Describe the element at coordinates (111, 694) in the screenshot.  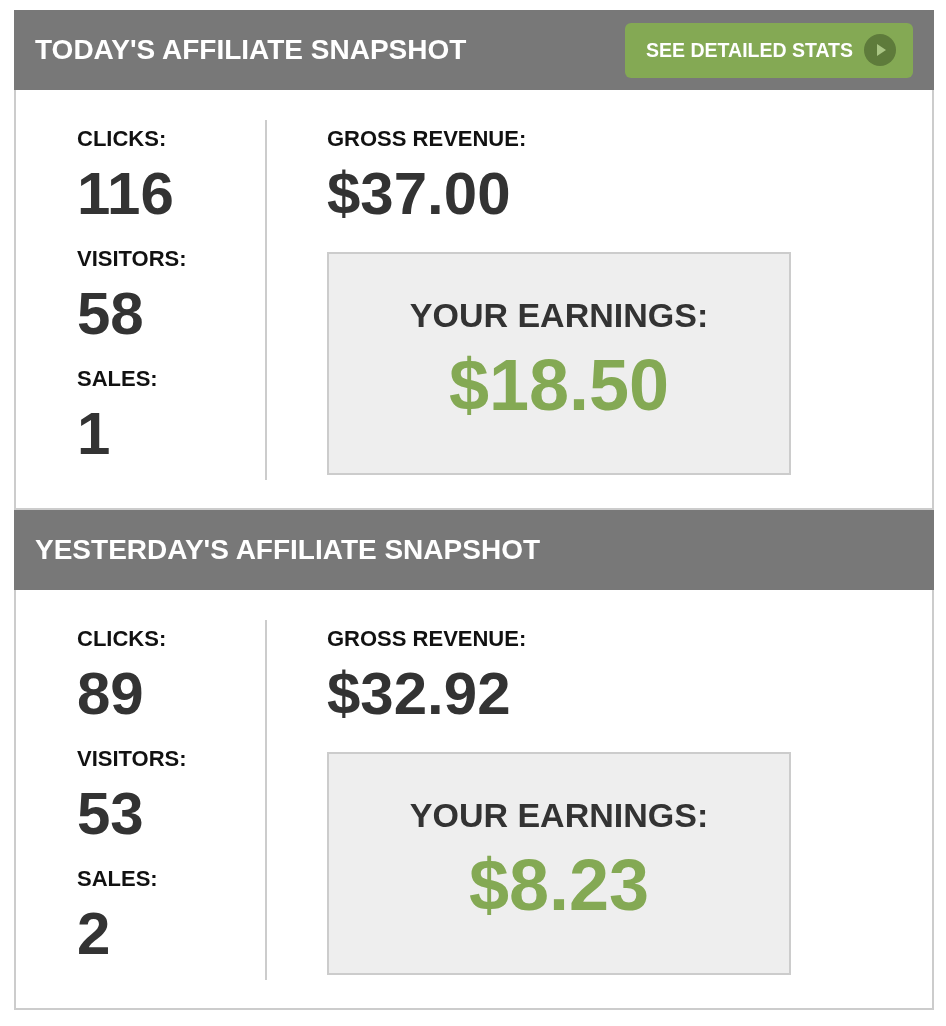
I see `stat-value: 89` at that location.